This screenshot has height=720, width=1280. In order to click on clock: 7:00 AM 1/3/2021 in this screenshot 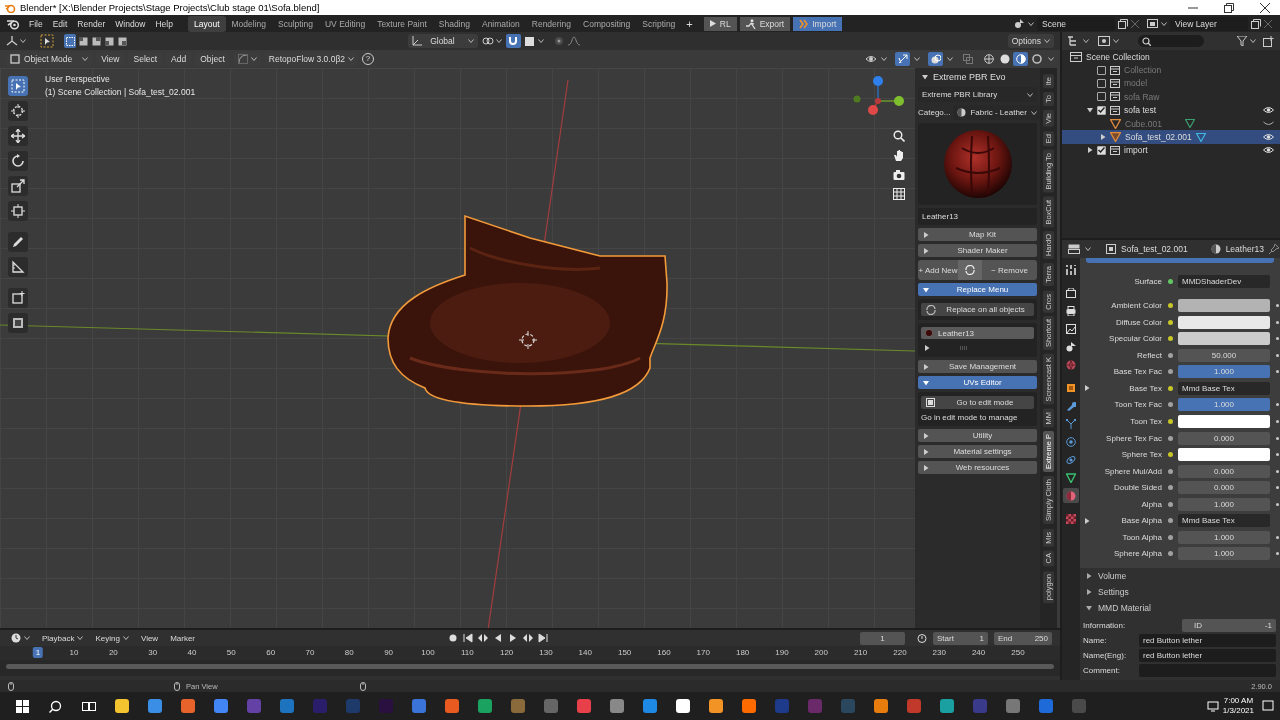, I will do `click(1238, 706)`.